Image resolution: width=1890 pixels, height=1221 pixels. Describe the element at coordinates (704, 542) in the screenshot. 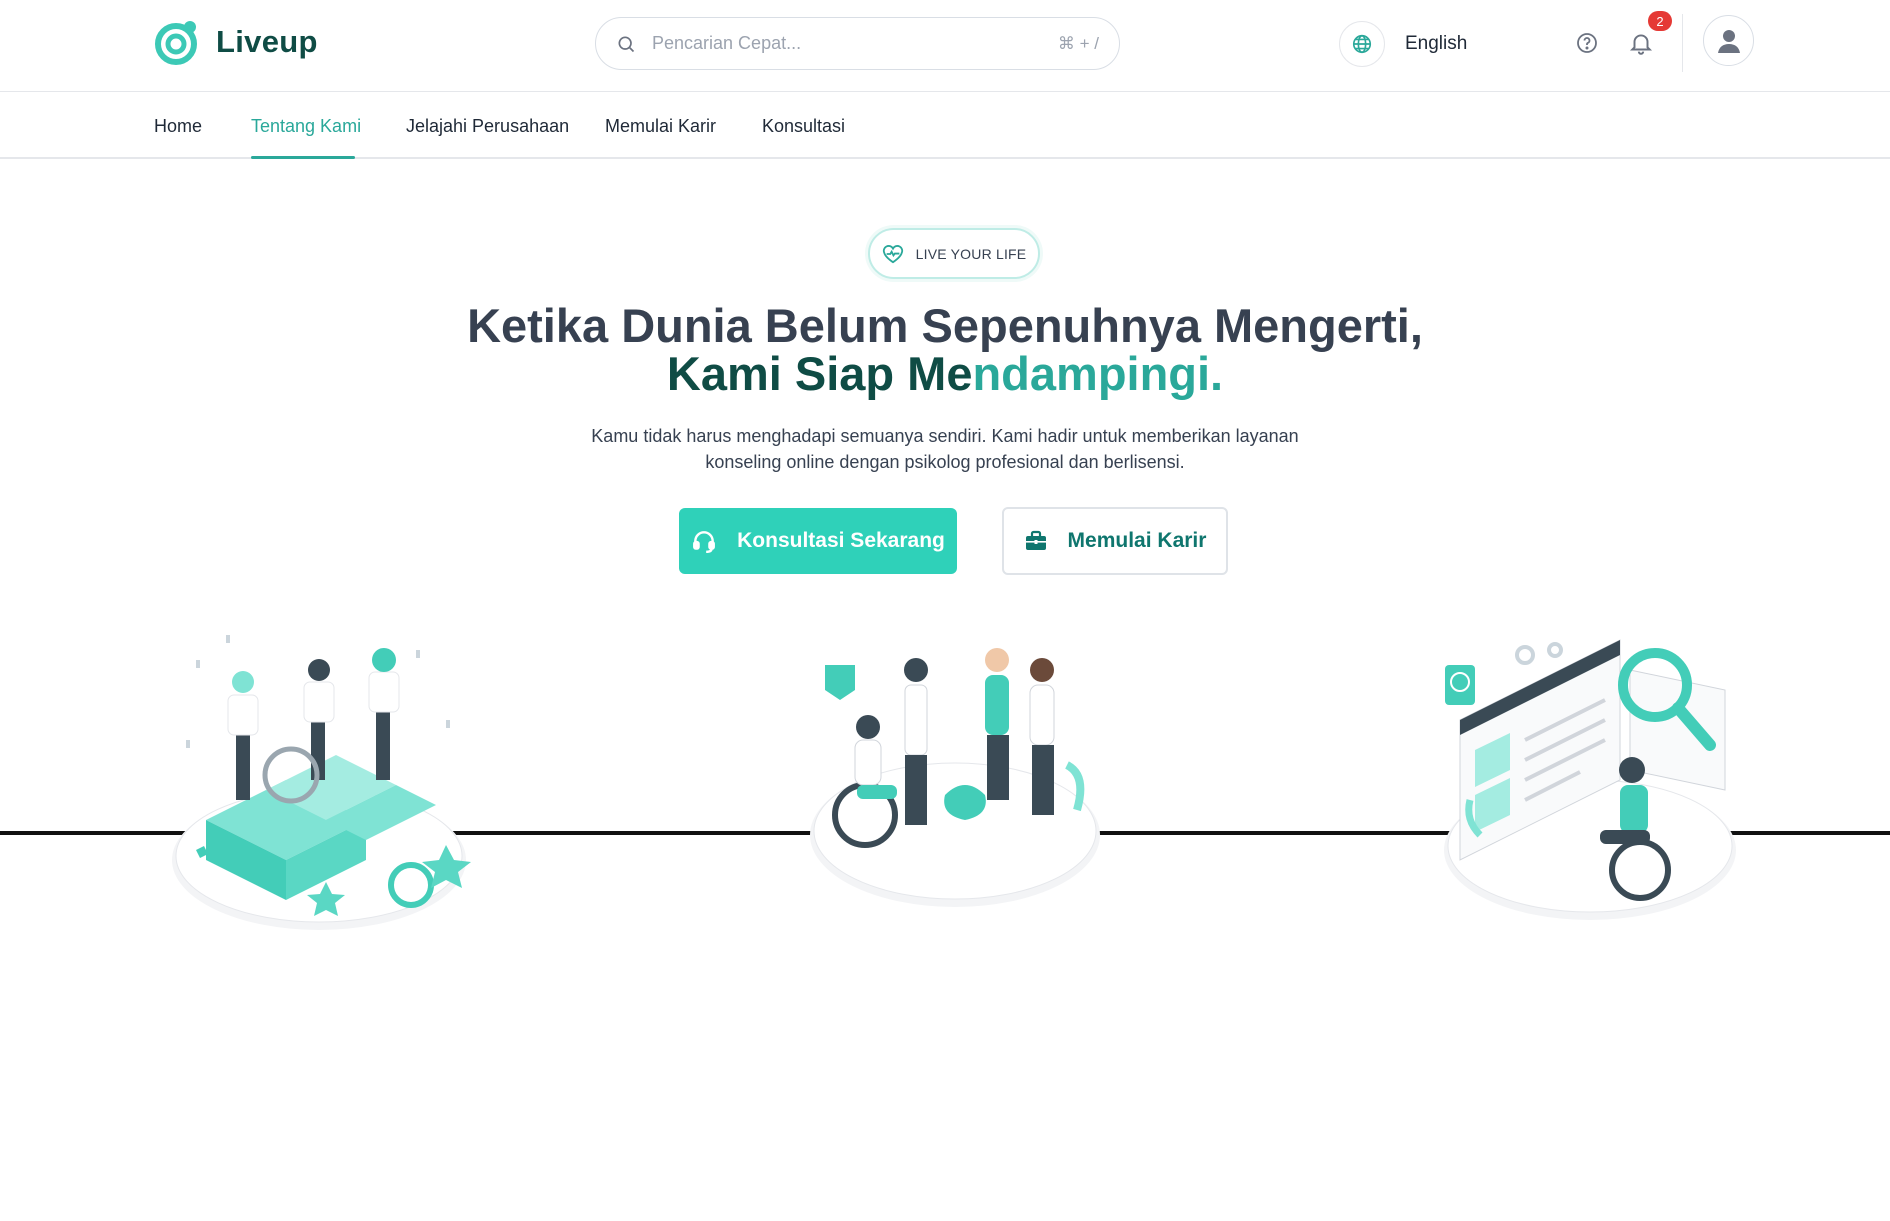

I see `headset-icon` at that location.